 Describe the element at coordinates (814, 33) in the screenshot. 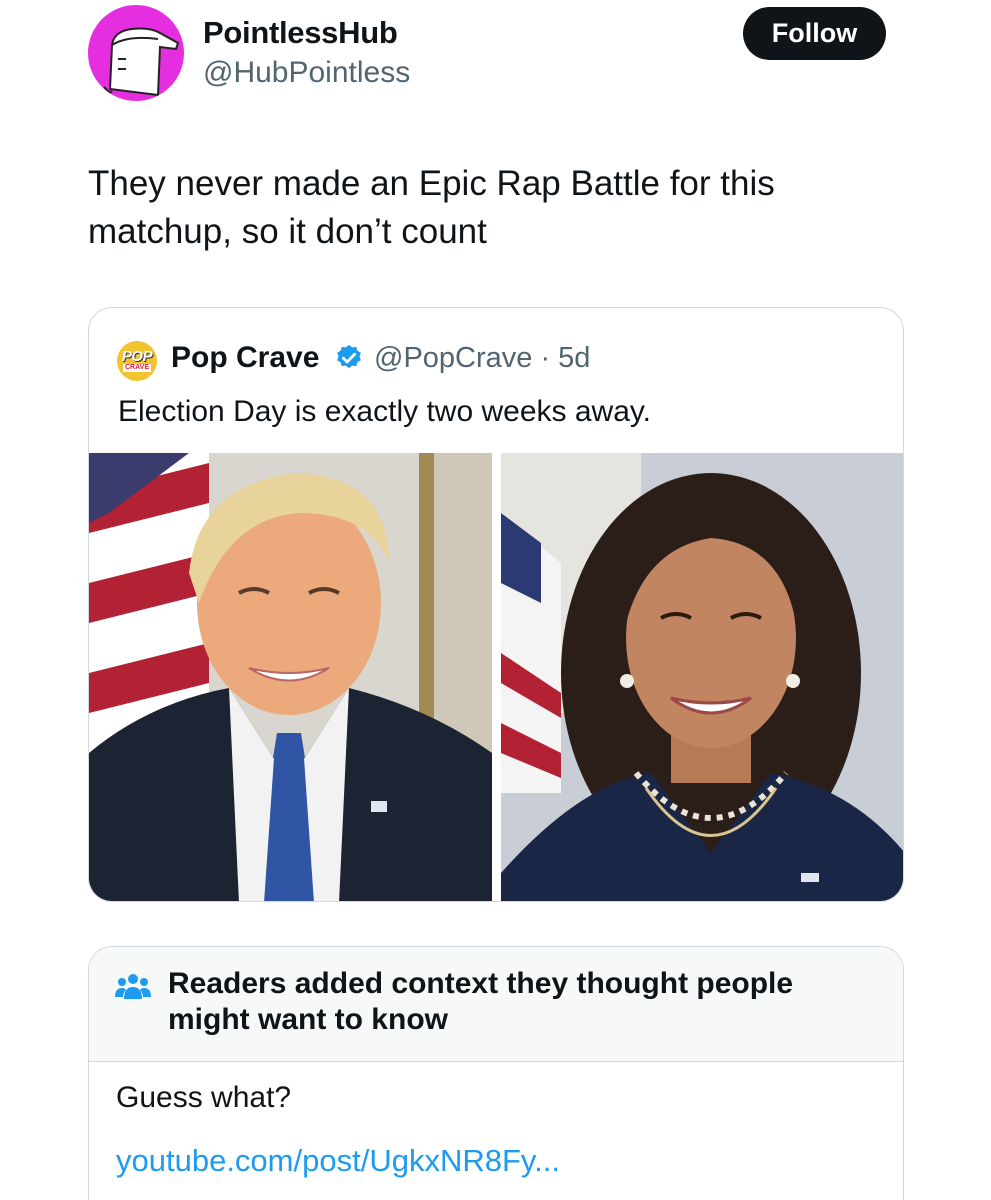

I see `follow-button: Follow` at that location.